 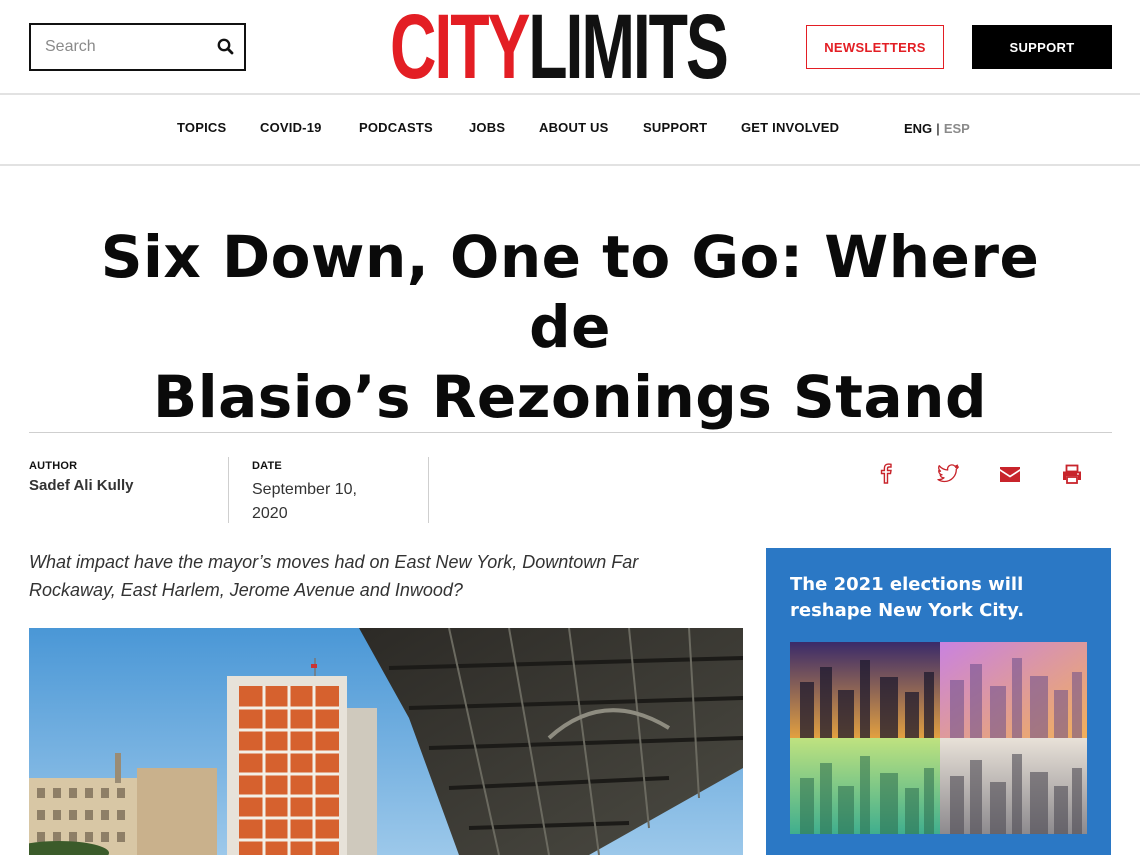 What do you see at coordinates (1010, 475) in the screenshot?
I see `email-icon` at bounding box center [1010, 475].